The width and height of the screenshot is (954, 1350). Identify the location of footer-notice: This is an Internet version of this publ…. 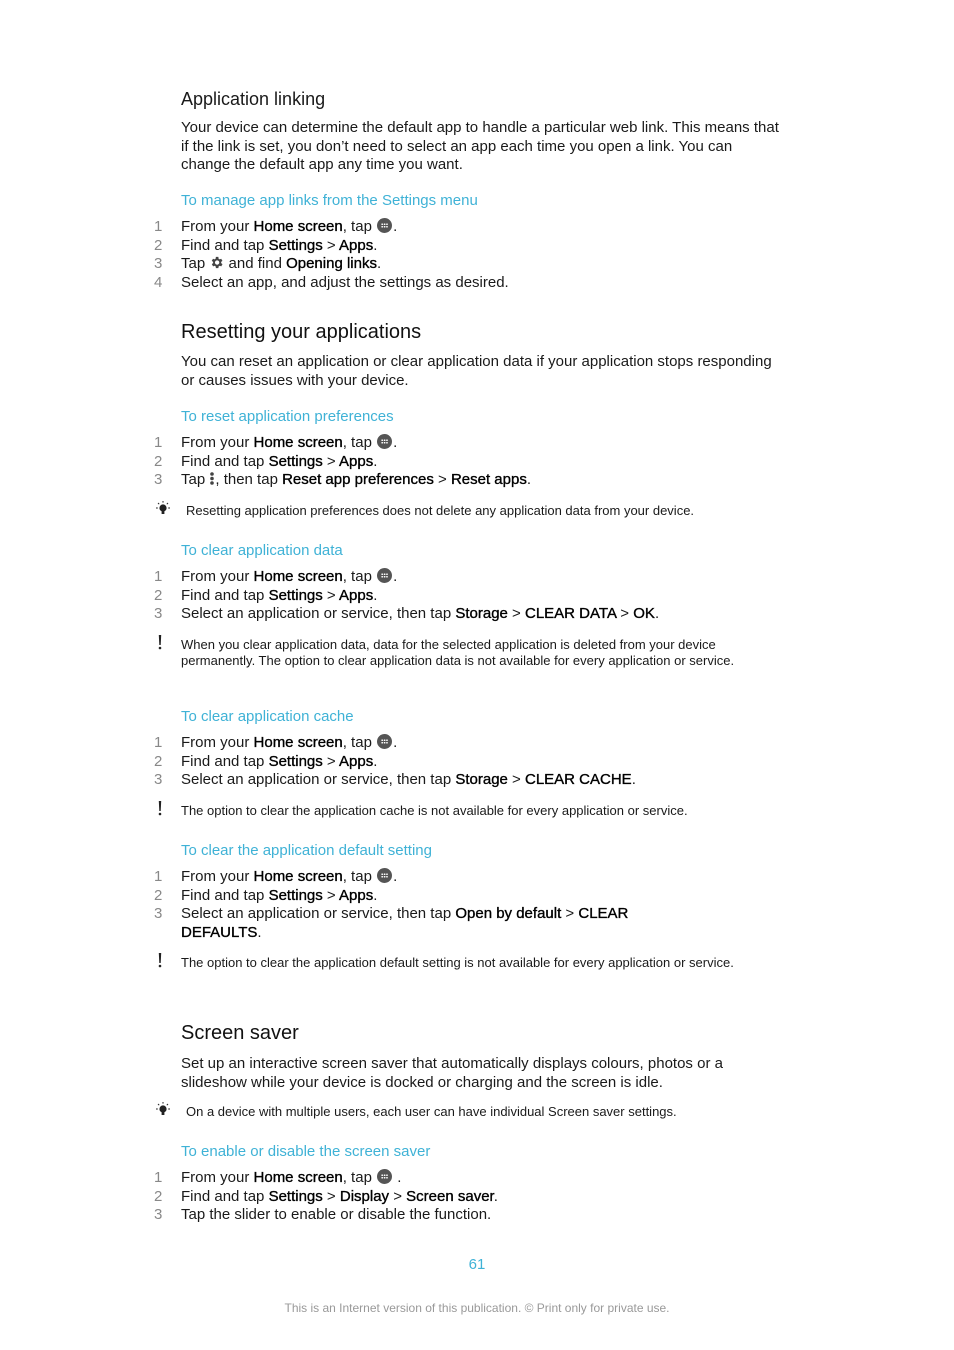
(477, 1308).